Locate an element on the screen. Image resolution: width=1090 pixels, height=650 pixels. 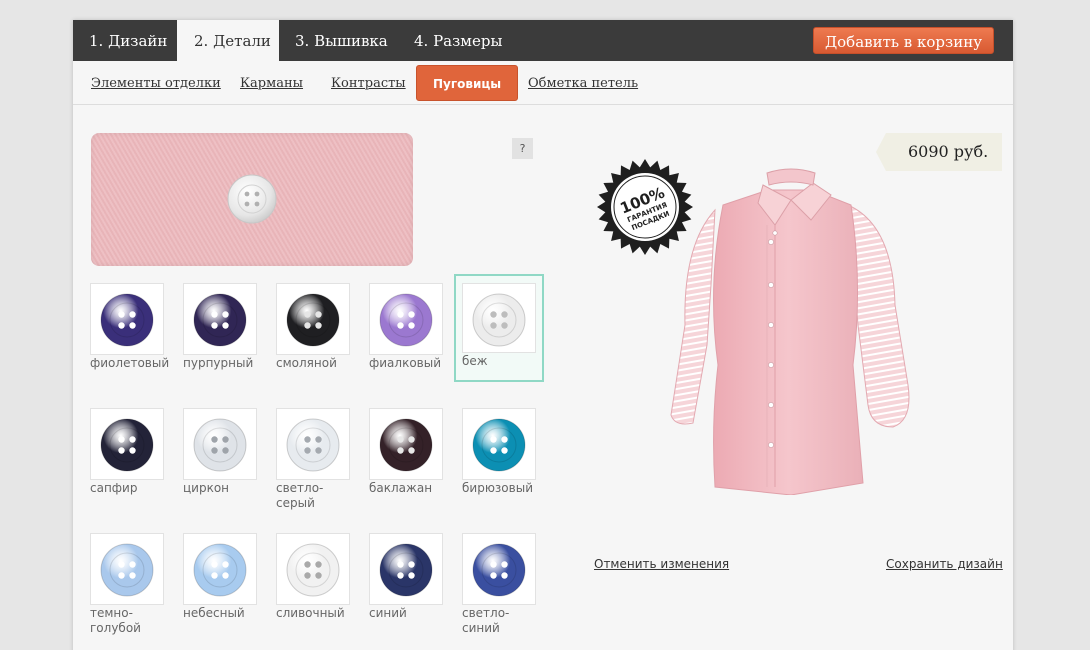
cancel-changes-link: Отменить изменения is located at coordinates (661, 564).